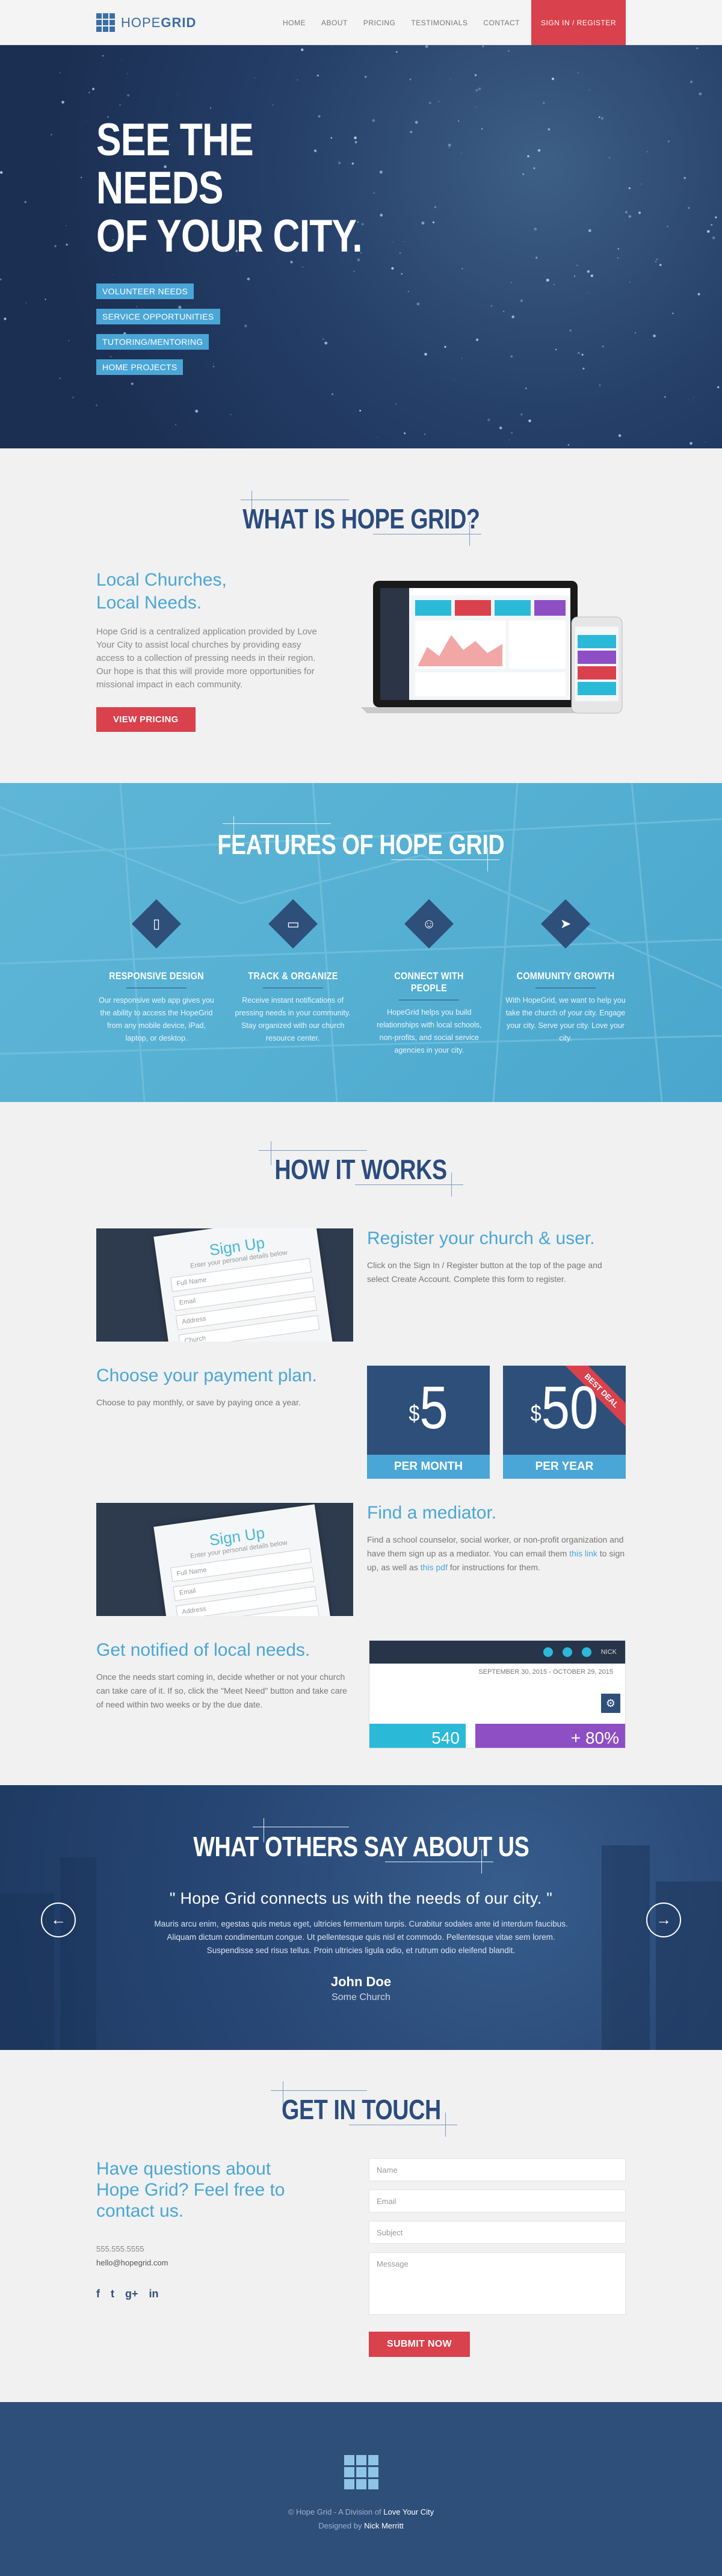 The width and height of the screenshot is (722, 2576). Describe the element at coordinates (112, 2294) in the screenshot. I see `twitter-icon: t` at that location.